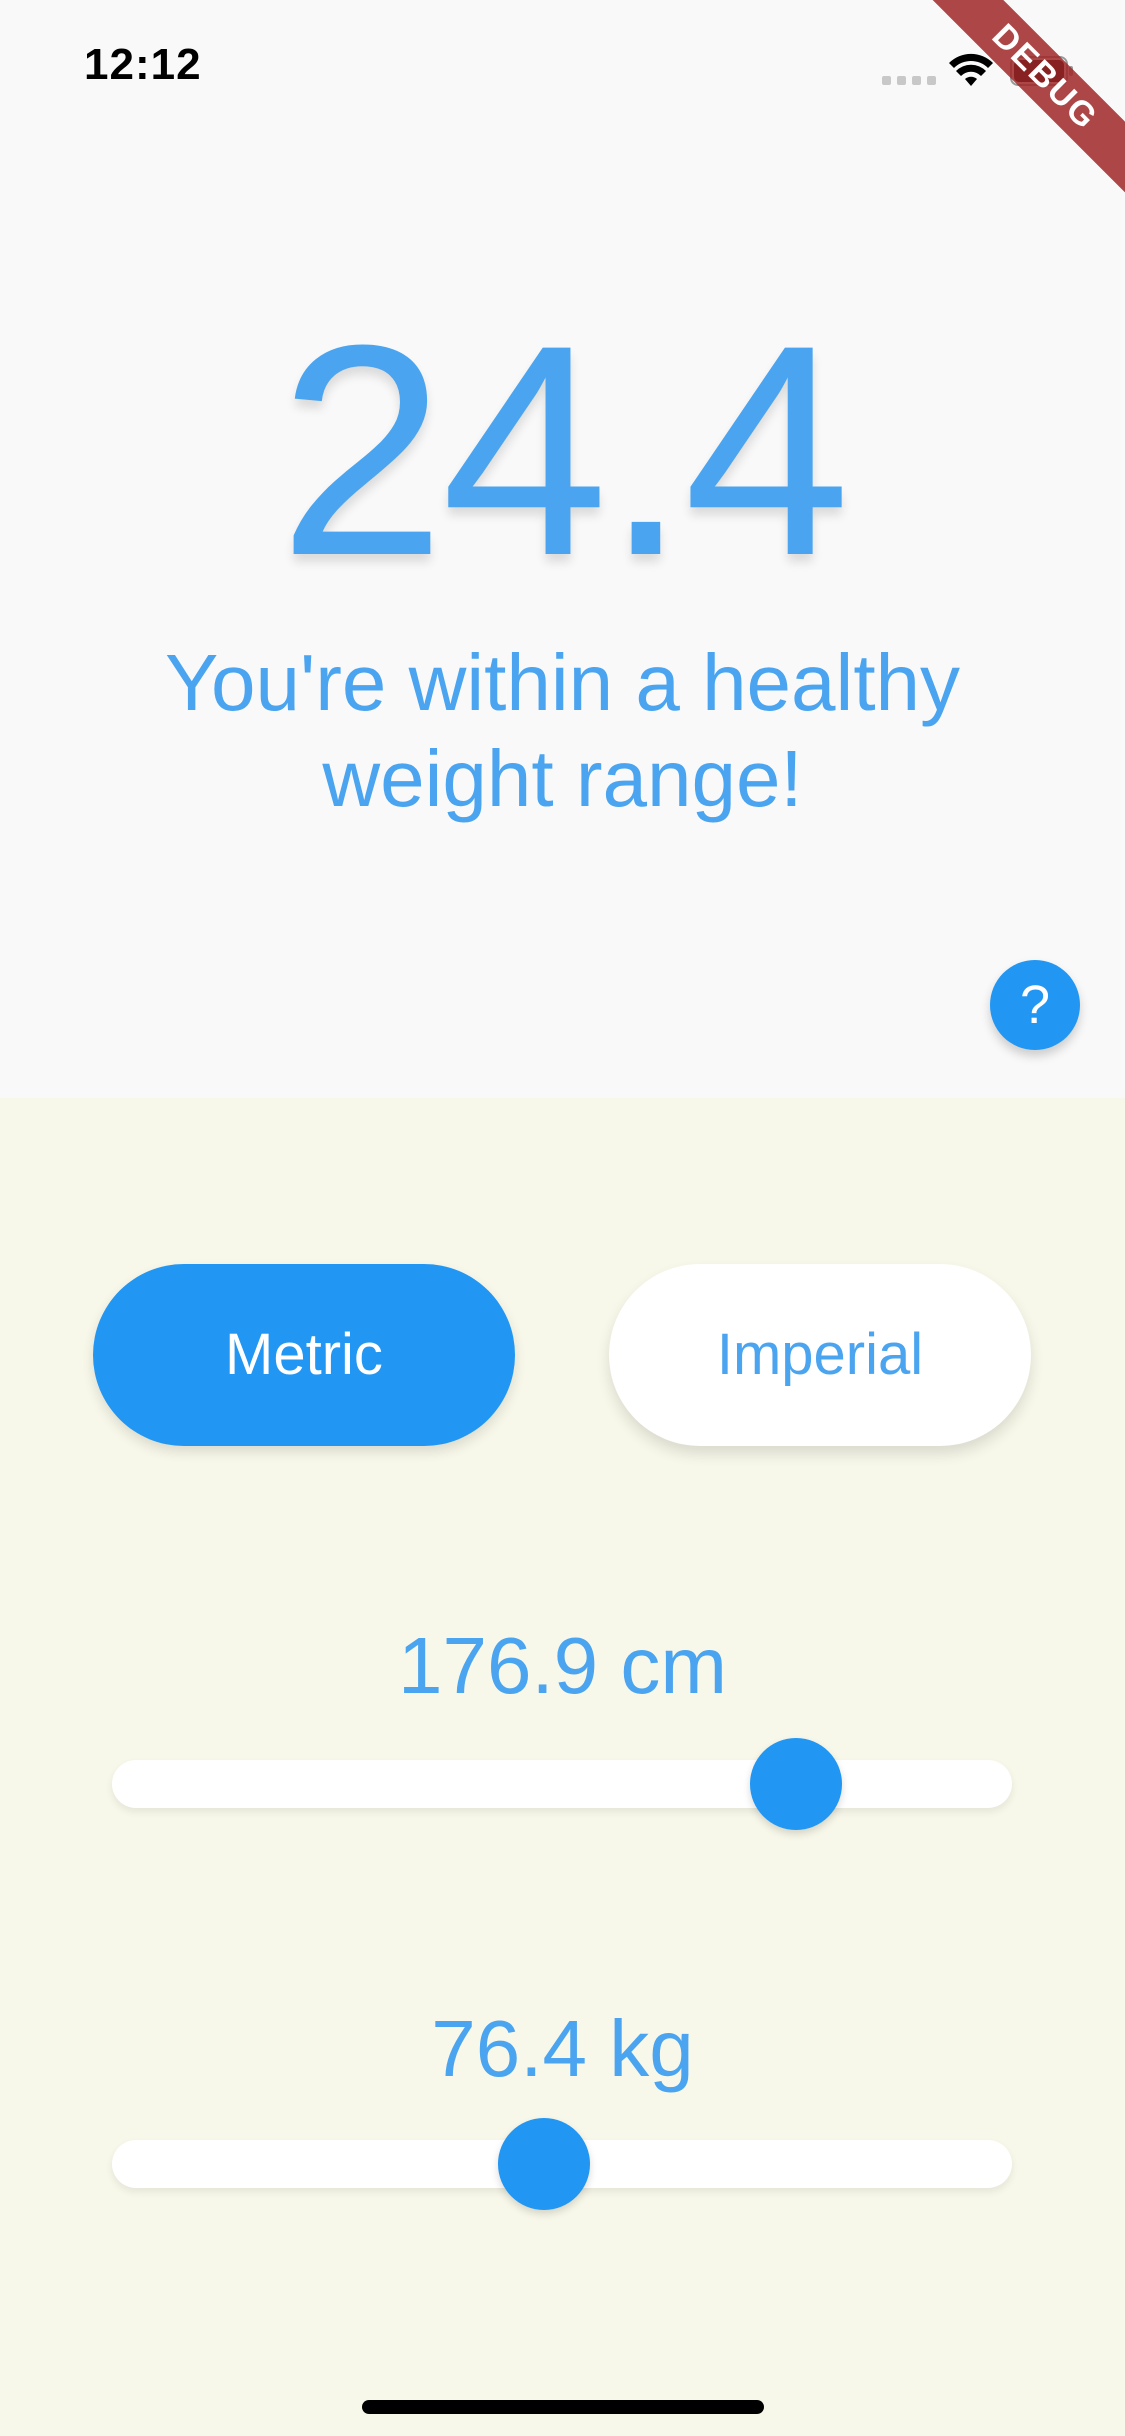  What do you see at coordinates (564, 450) in the screenshot?
I see `bmi-value: 24.4` at bounding box center [564, 450].